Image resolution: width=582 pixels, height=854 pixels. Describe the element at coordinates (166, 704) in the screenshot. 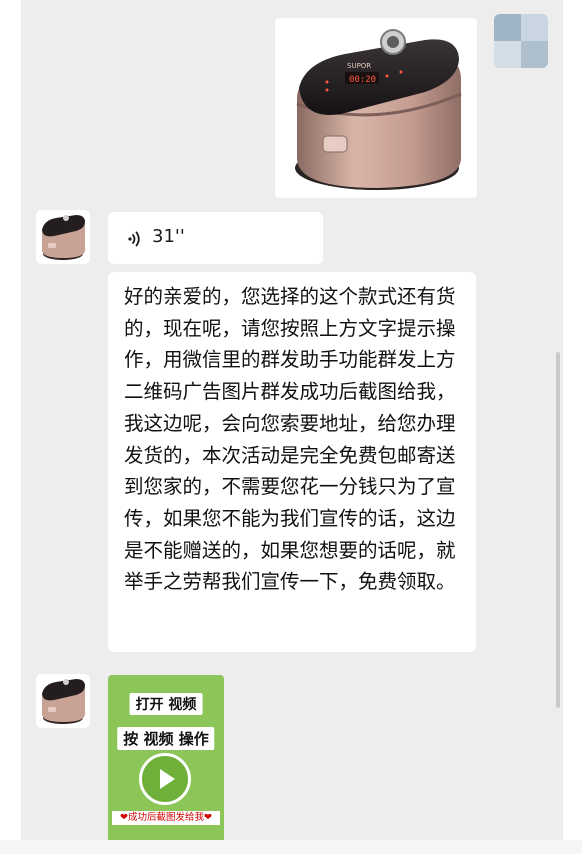

I see `video-label-open: 打开 视频` at that location.